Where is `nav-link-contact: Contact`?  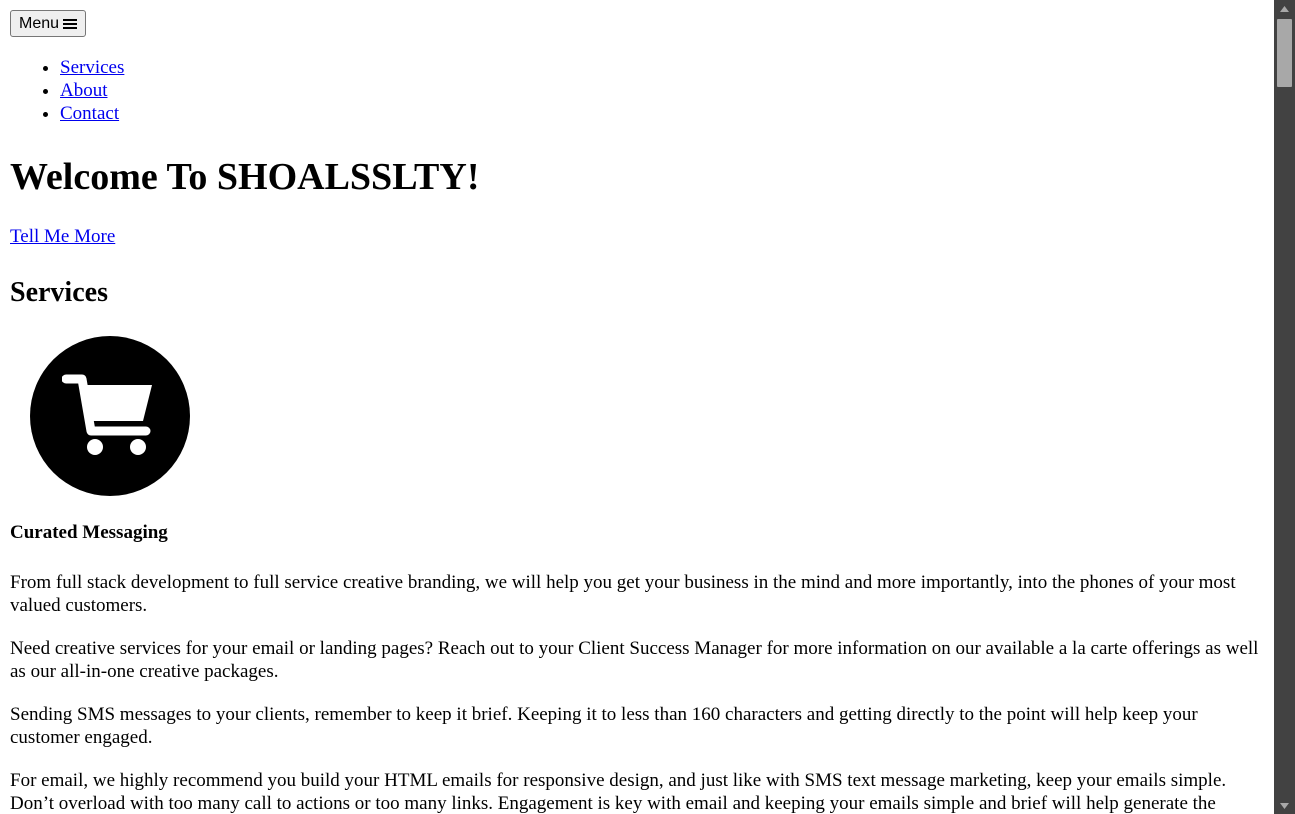 nav-link-contact: Contact is located at coordinates (89, 113).